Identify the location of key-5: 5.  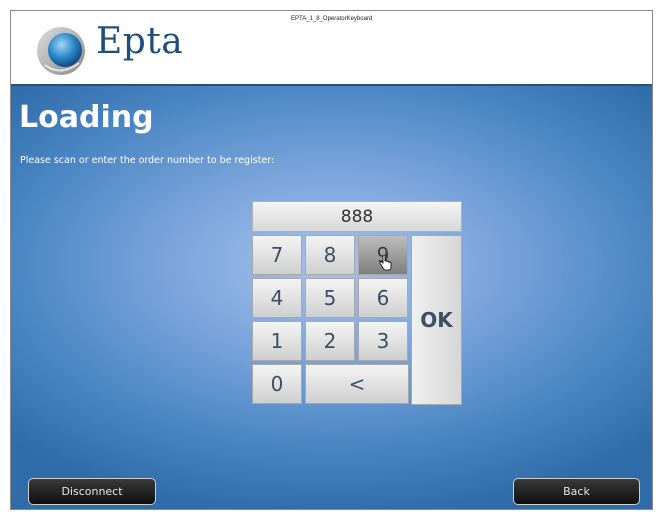
(330, 298).